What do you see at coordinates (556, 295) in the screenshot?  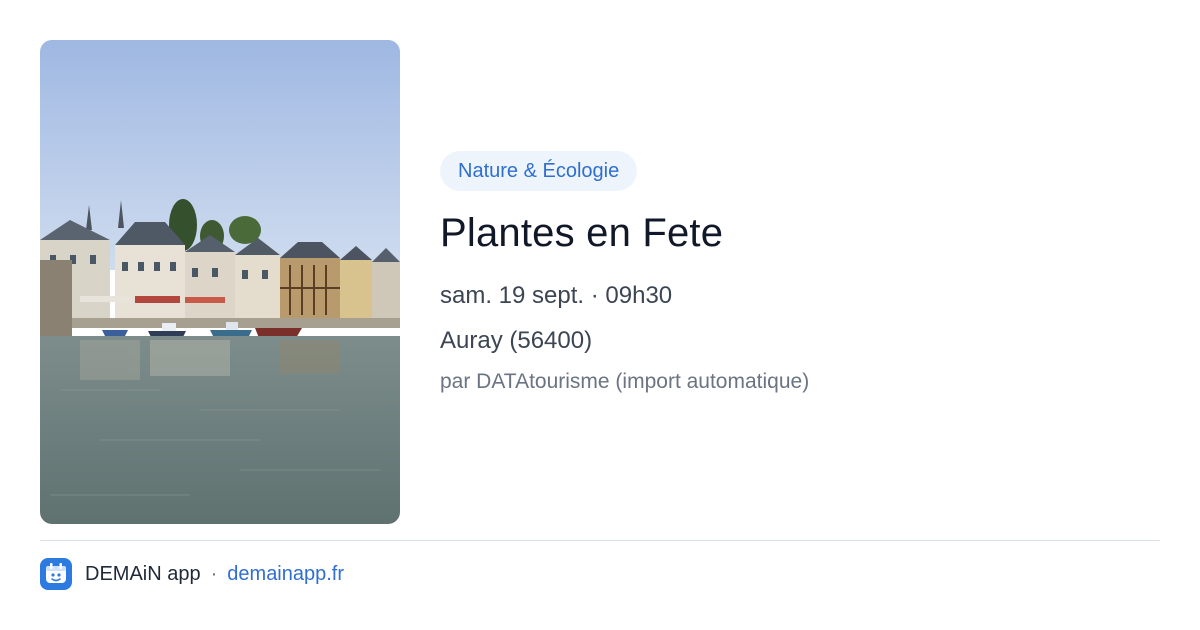 I see `event-datetime: sam. 19 sept. · 09h30` at bounding box center [556, 295].